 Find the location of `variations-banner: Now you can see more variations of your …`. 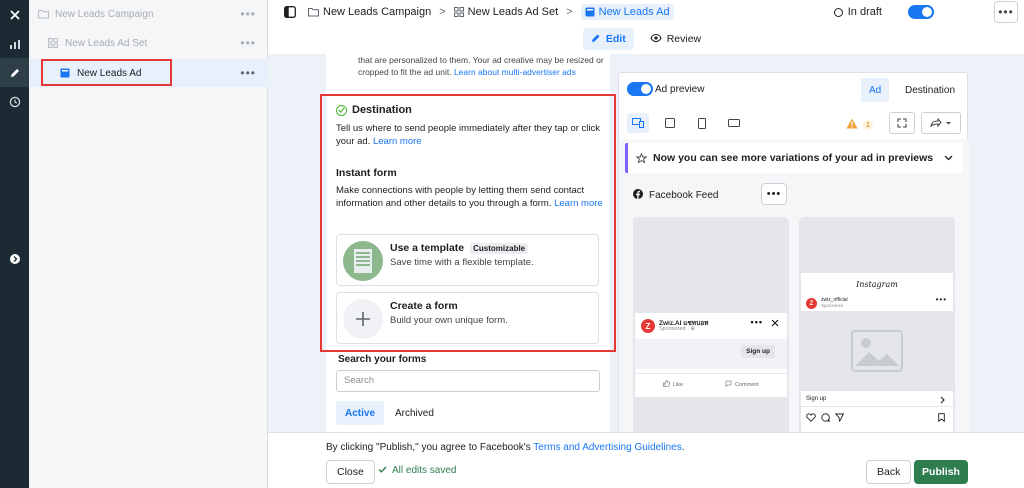

variations-banner: Now you can see more variations of your … is located at coordinates (794, 158).